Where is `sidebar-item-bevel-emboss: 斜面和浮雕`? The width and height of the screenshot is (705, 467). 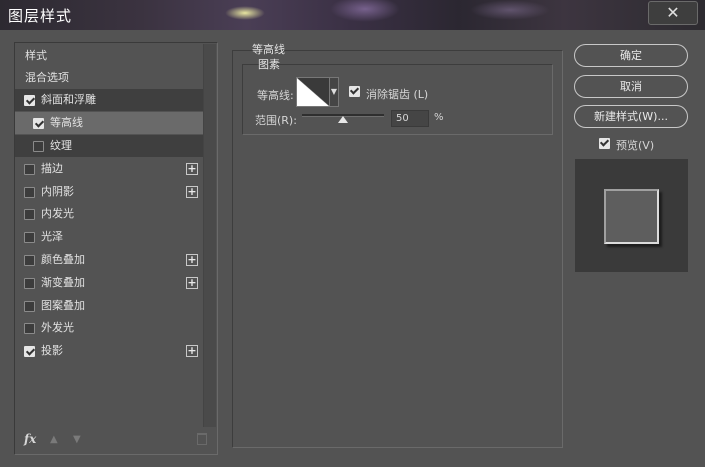
sidebar-item-bevel-emboss: 斜面和浮雕 is located at coordinates (109, 100).